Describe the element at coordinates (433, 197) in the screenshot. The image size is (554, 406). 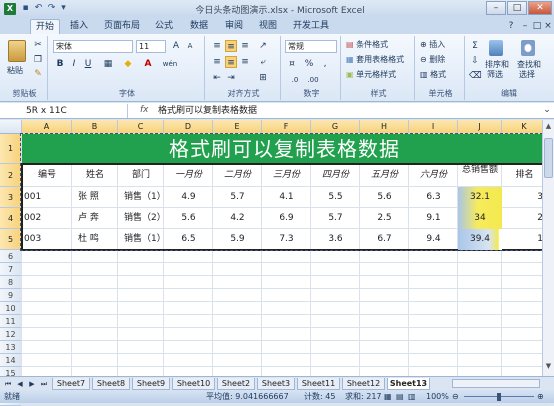
I see `data-cell: 6.3` at that location.